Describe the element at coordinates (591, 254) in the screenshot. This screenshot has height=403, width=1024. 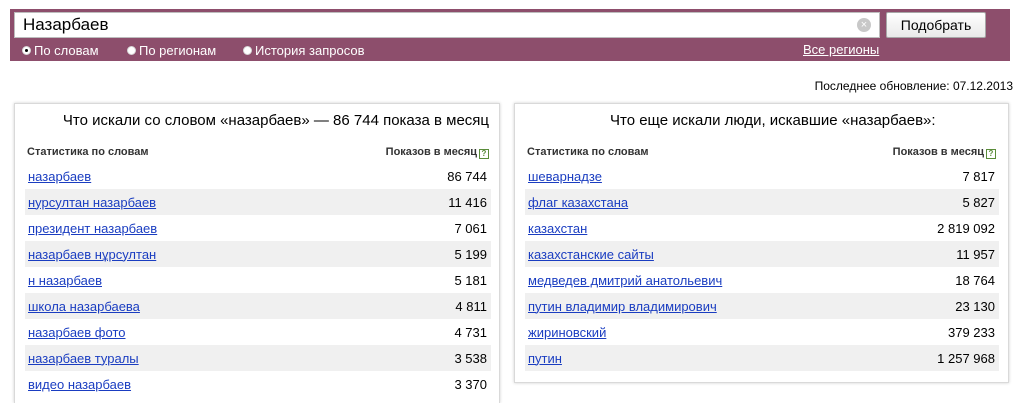
I see `phrase-link: казахстанские сайты` at that location.